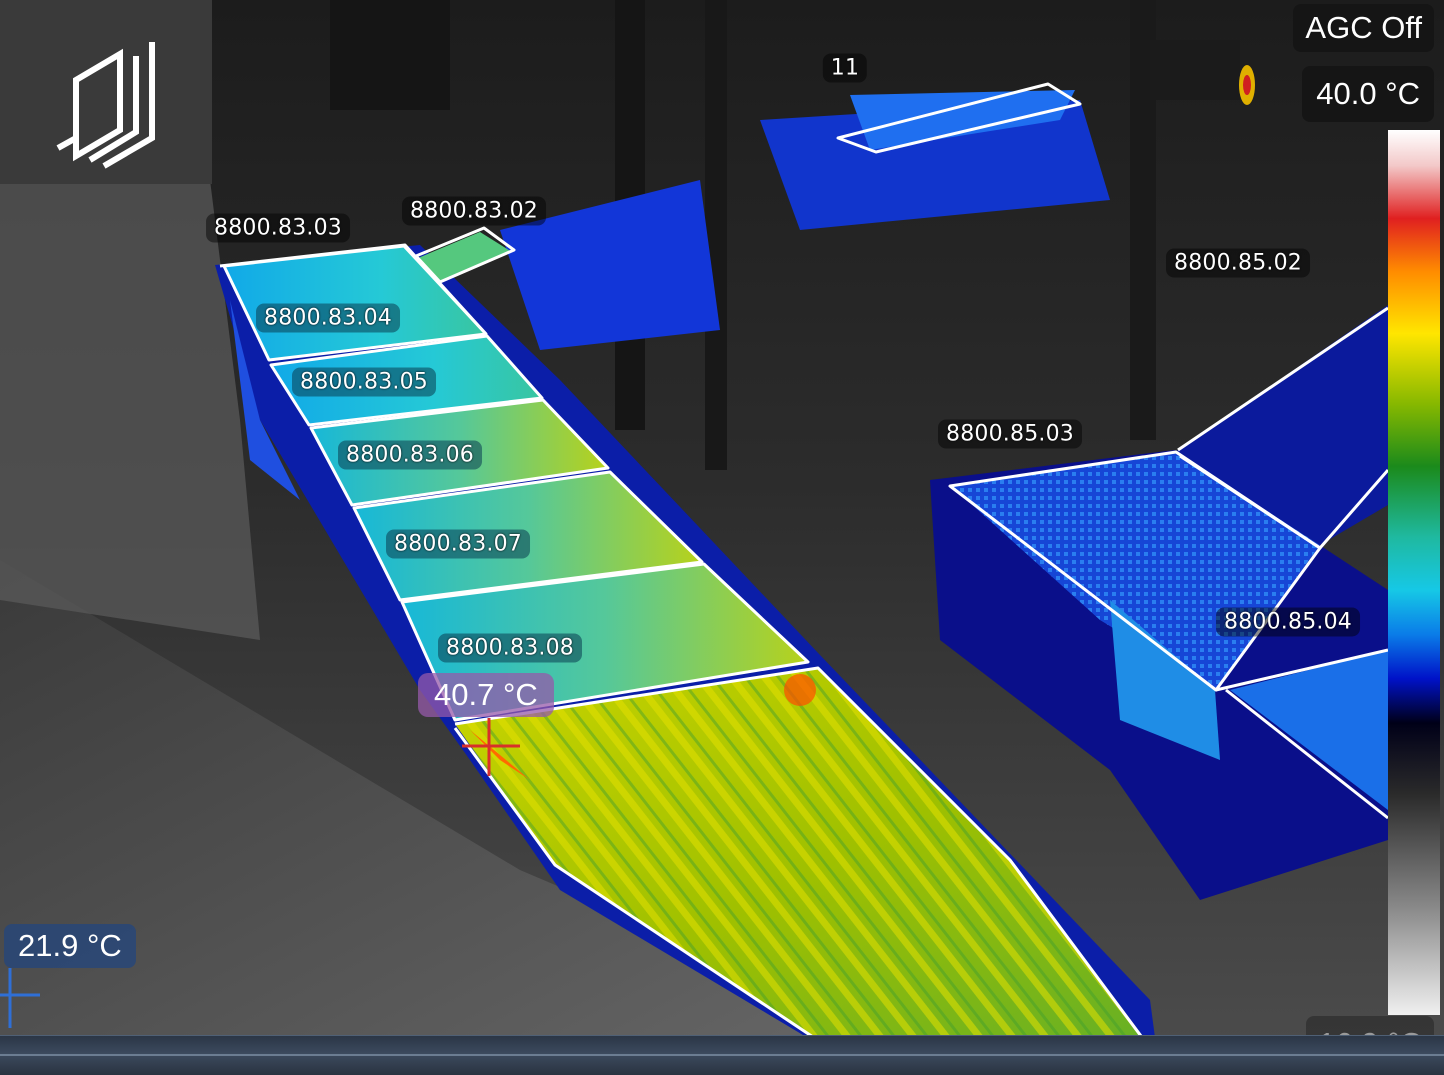 This screenshot has width=1444, height=1075. What do you see at coordinates (1238, 263) in the screenshot?
I see `roi-label-8800-85-02: 8800.85.02` at bounding box center [1238, 263].